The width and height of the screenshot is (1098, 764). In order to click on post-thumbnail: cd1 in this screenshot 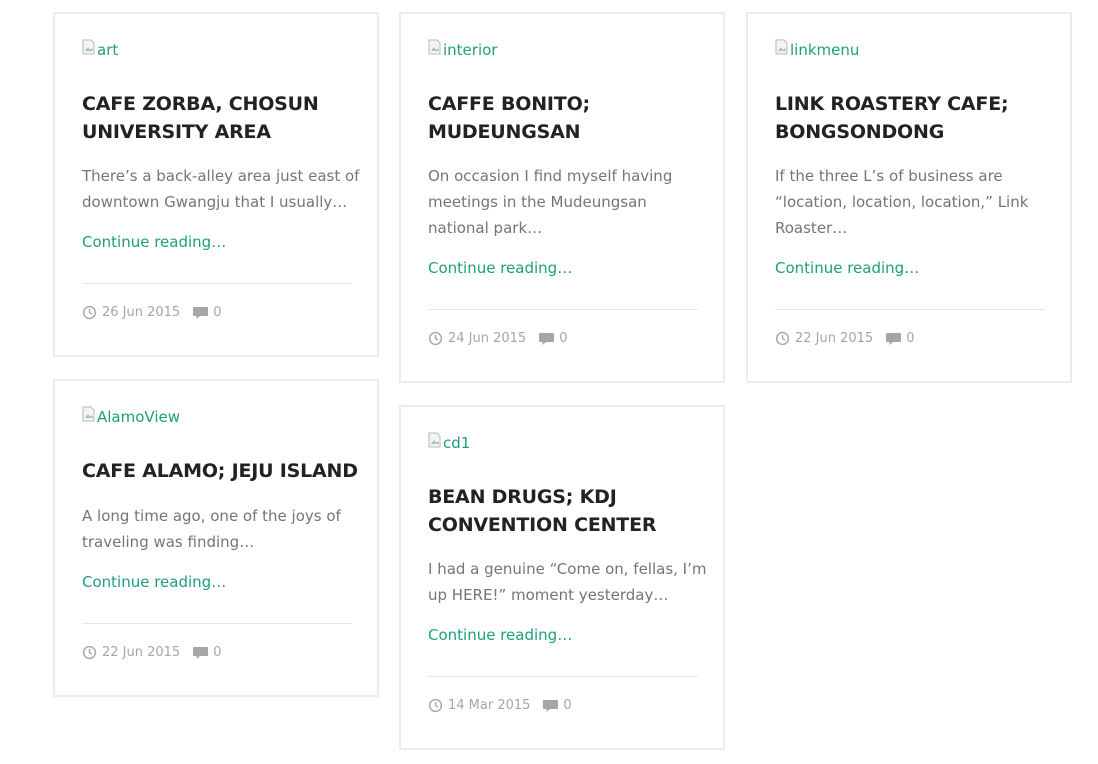, I will do `click(449, 442)`.